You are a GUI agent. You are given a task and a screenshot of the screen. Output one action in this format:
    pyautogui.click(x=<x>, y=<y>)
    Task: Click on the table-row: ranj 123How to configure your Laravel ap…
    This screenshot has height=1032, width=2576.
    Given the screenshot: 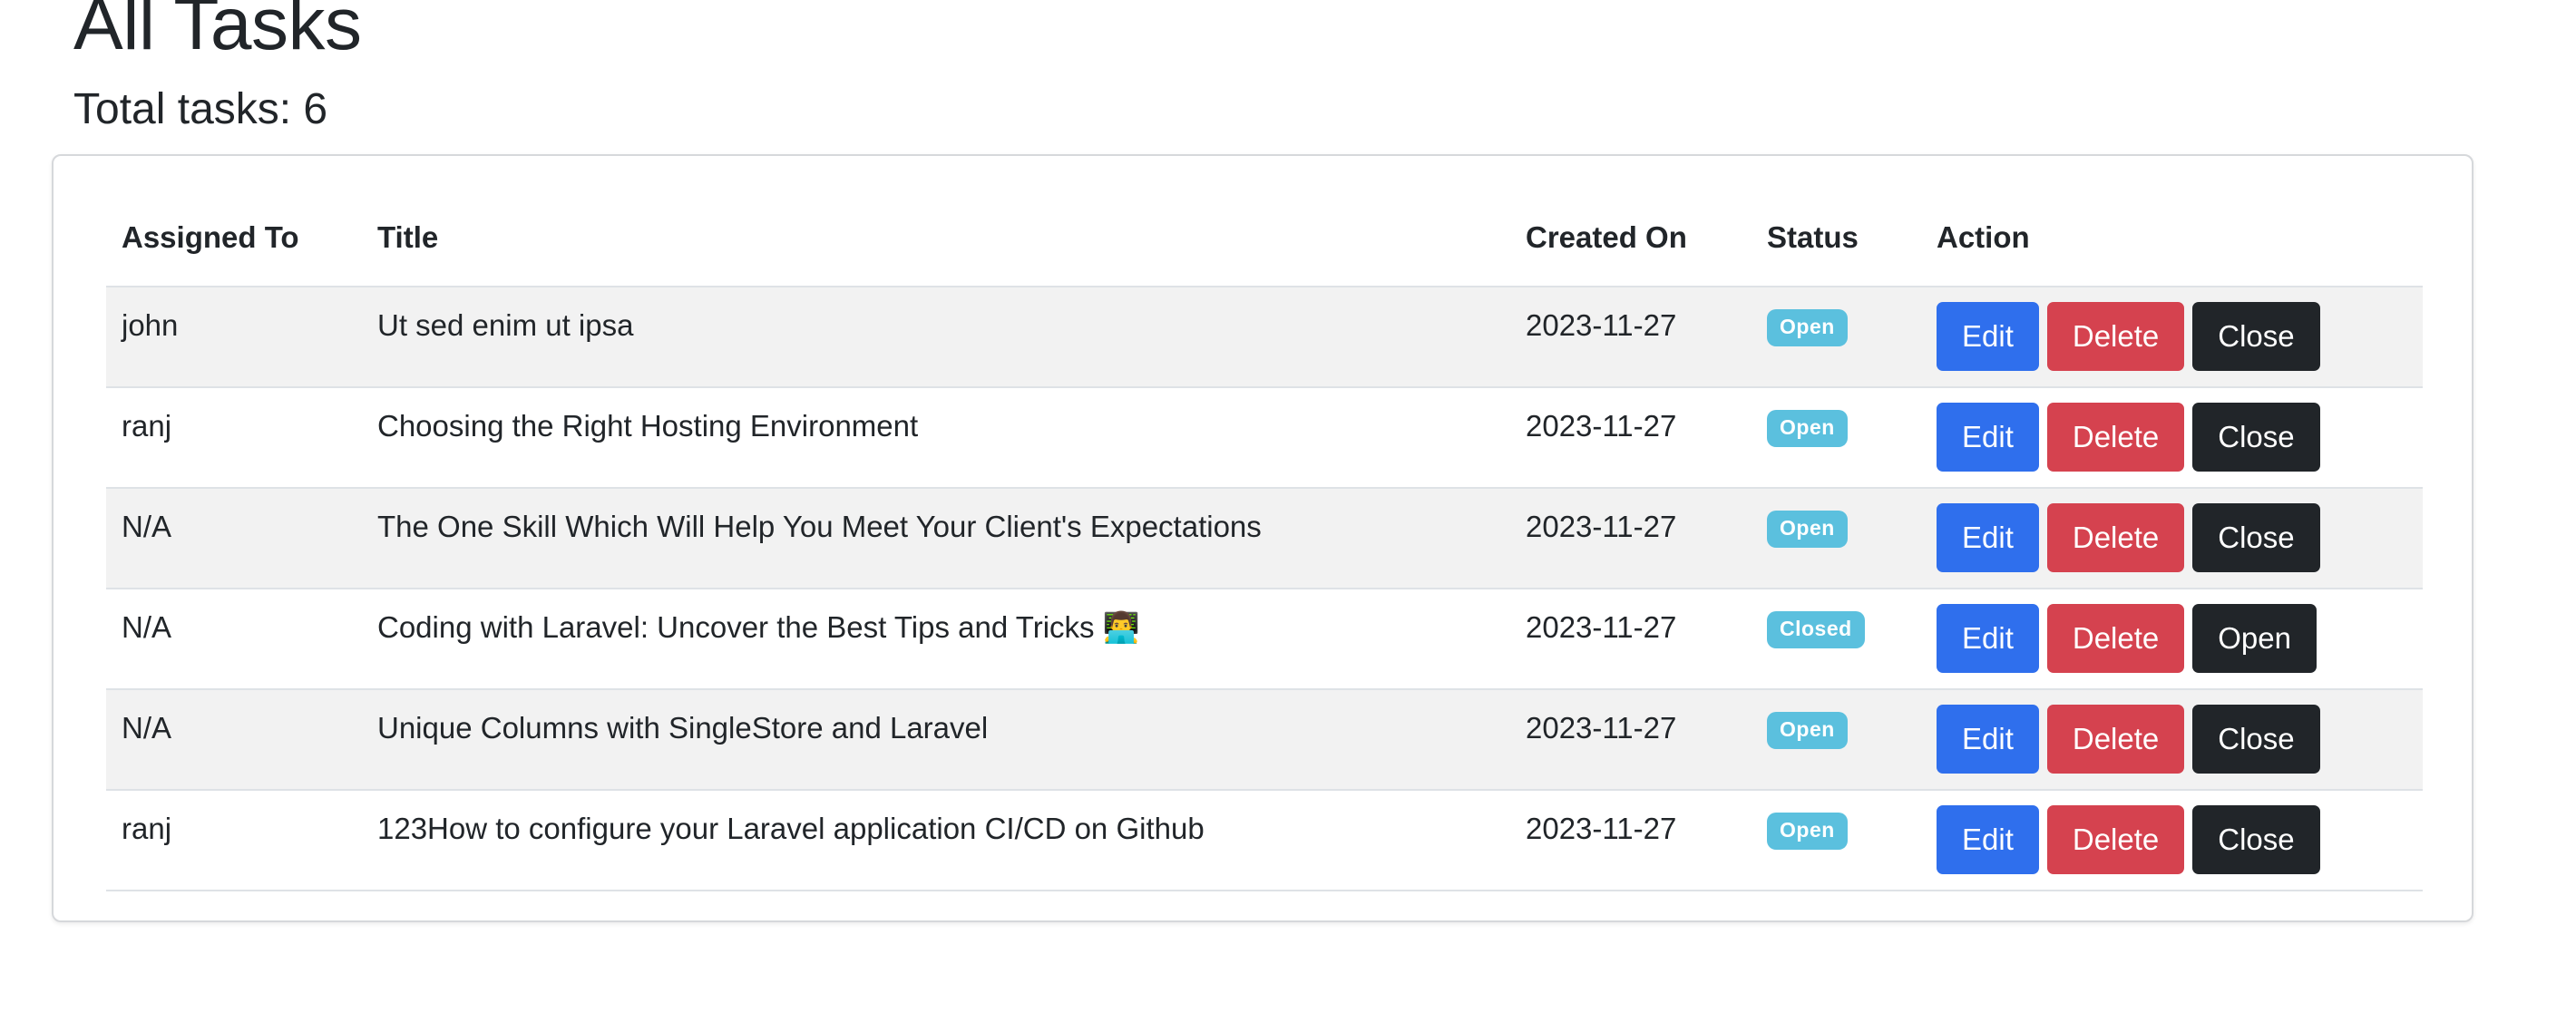 What is the action you would take?
    pyautogui.click(x=1264, y=840)
    